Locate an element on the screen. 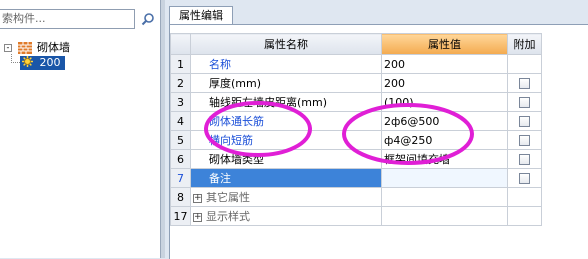 Image resolution: width=588 pixels, height=259 pixels. table-row: 7 备注 is located at coordinates (356, 178).